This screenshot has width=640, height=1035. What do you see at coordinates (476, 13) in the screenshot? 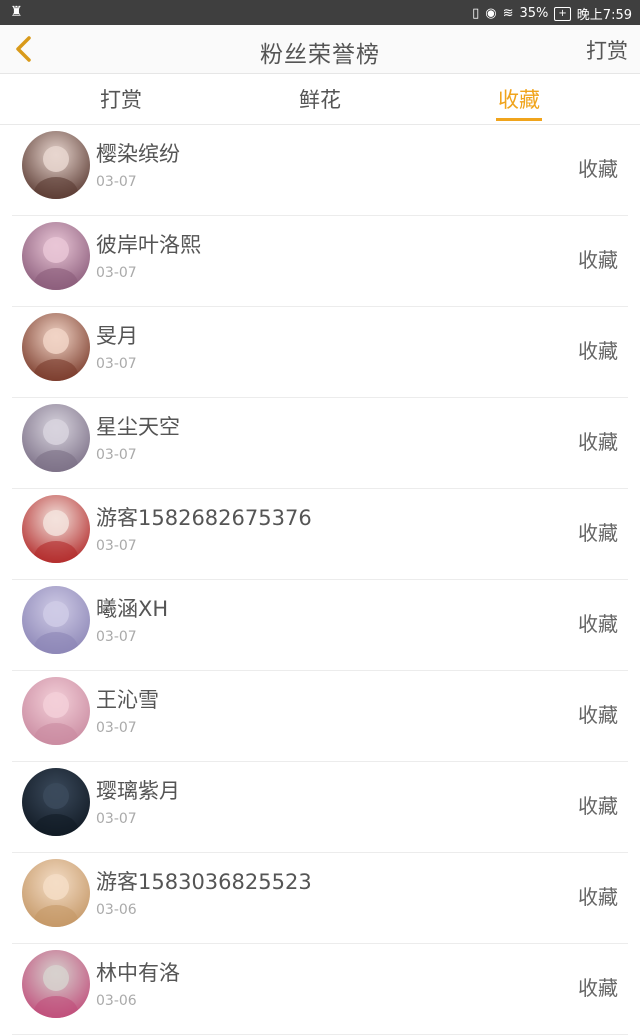
I see `vibrate-icon: ▯` at bounding box center [476, 13].